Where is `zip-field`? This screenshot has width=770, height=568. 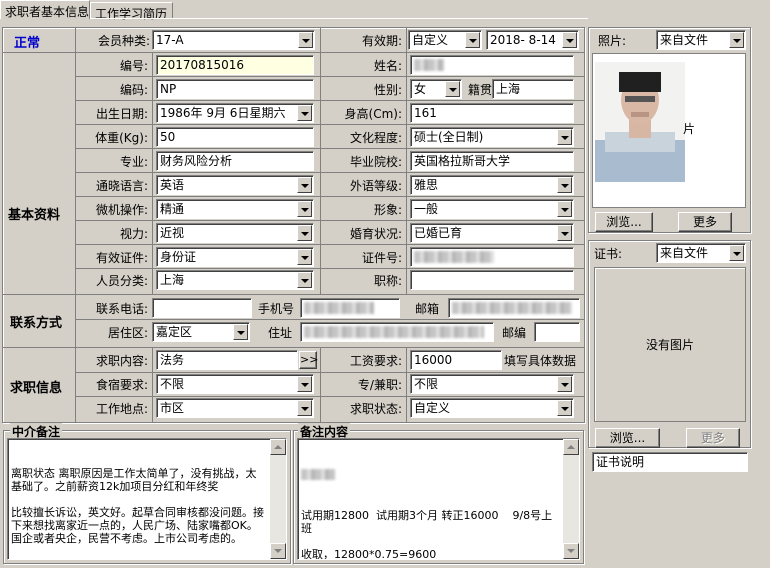
zip-field is located at coordinates (557, 332).